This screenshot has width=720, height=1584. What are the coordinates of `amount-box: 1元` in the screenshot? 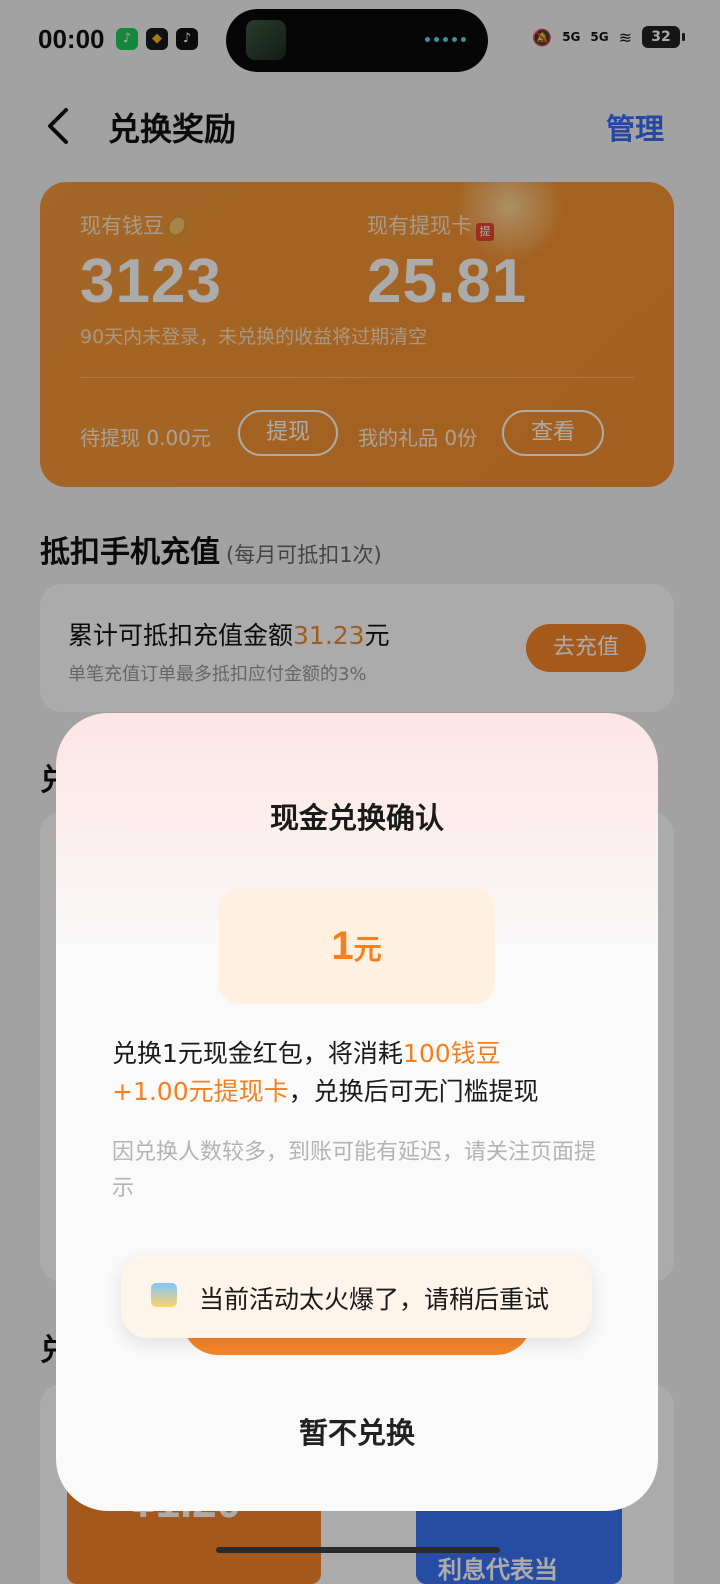 It's located at (356, 946).